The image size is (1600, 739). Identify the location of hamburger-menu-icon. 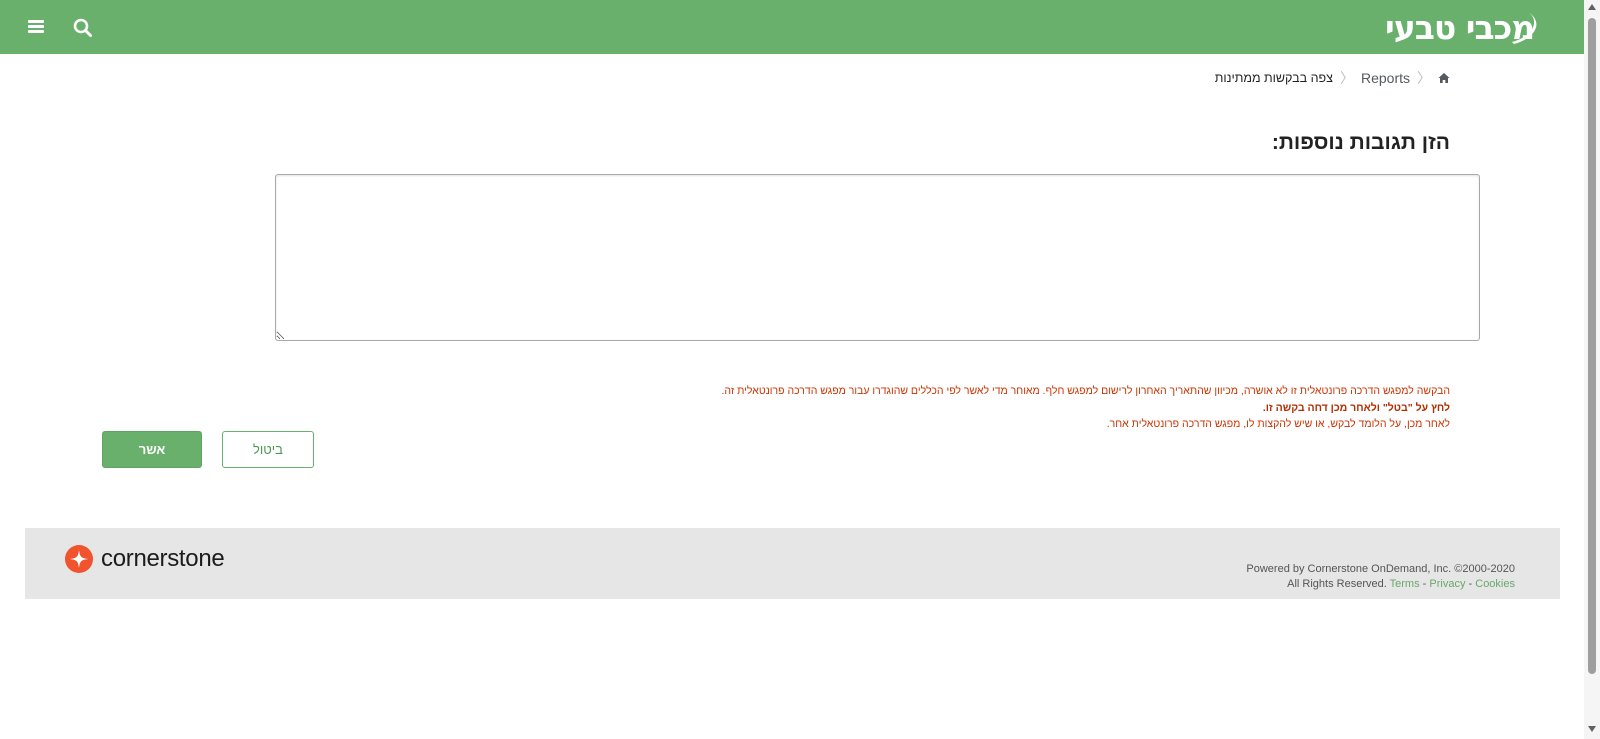
(36, 26).